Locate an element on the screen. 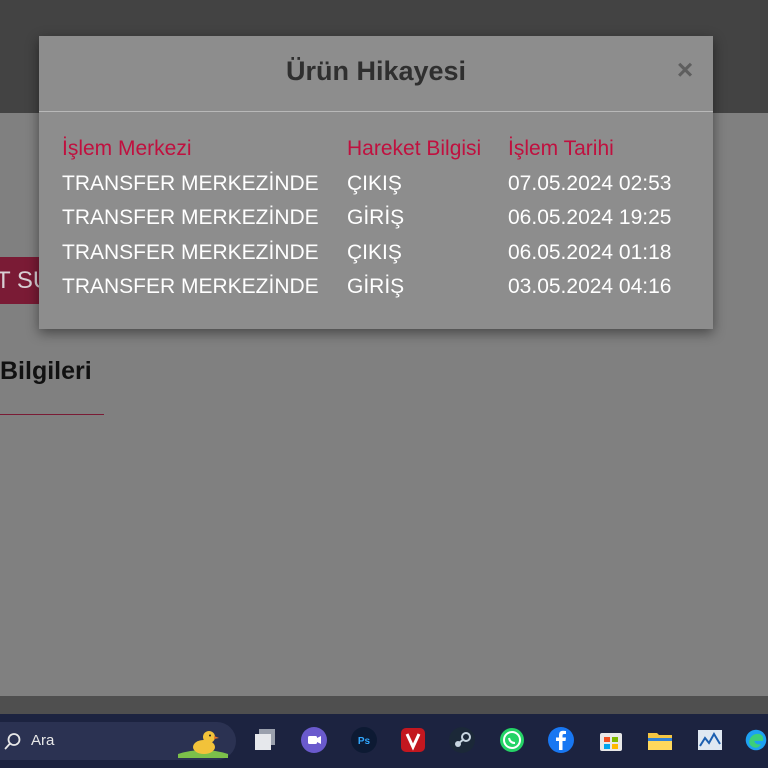 This screenshot has width=768, height=768. duck-icon is located at coordinates (203, 744).